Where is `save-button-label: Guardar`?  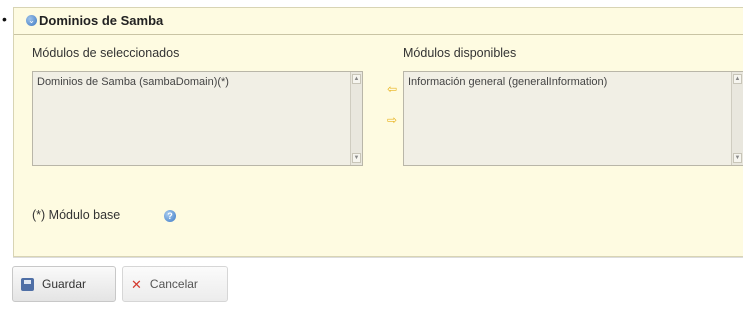
save-button-label: Guardar is located at coordinates (64, 284).